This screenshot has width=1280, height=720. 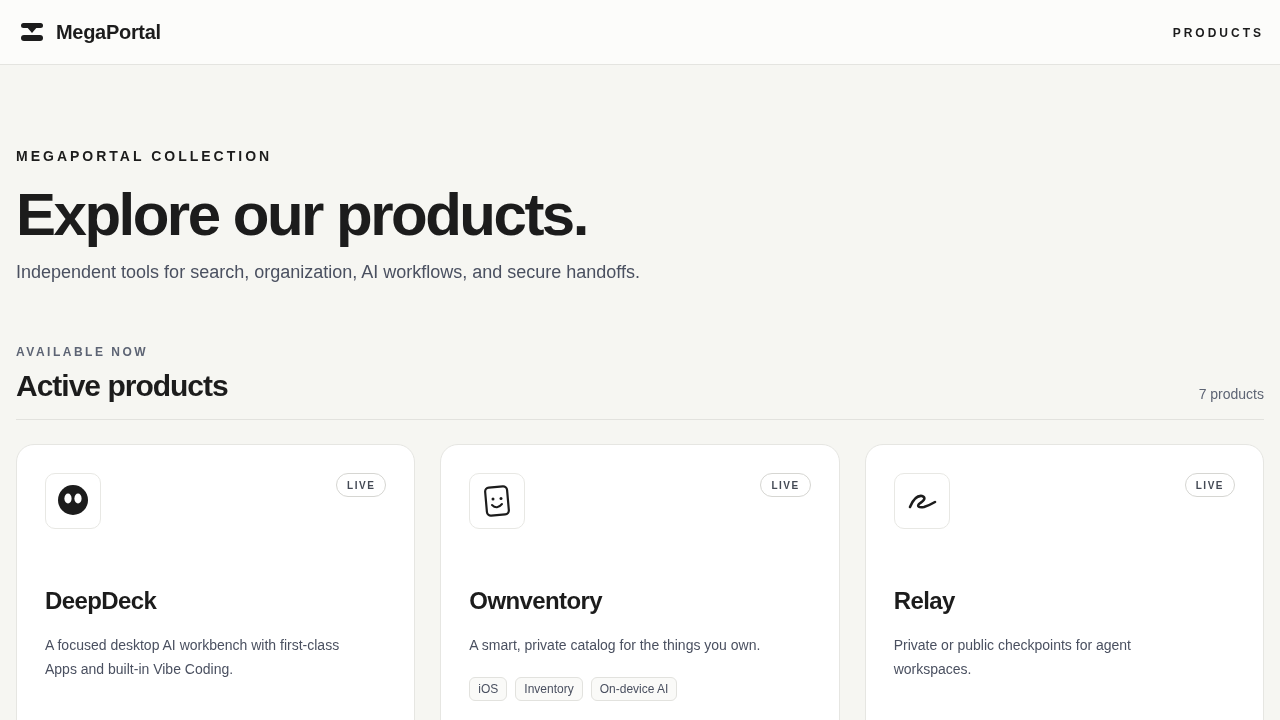 I want to click on section-title: Active products, so click(x=122, y=385).